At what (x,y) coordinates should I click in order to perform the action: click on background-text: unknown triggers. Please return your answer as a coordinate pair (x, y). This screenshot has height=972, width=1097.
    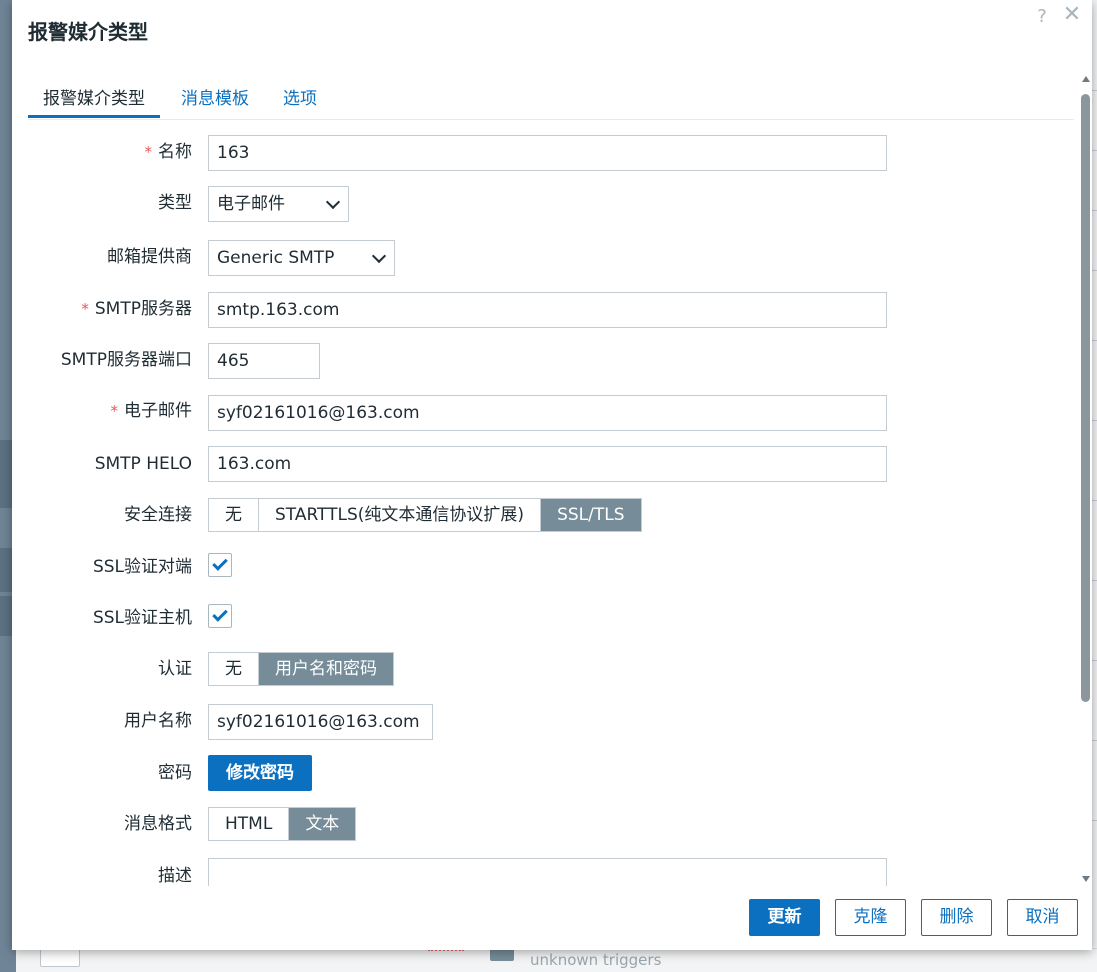
    Looking at the image, I should click on (596, 960).